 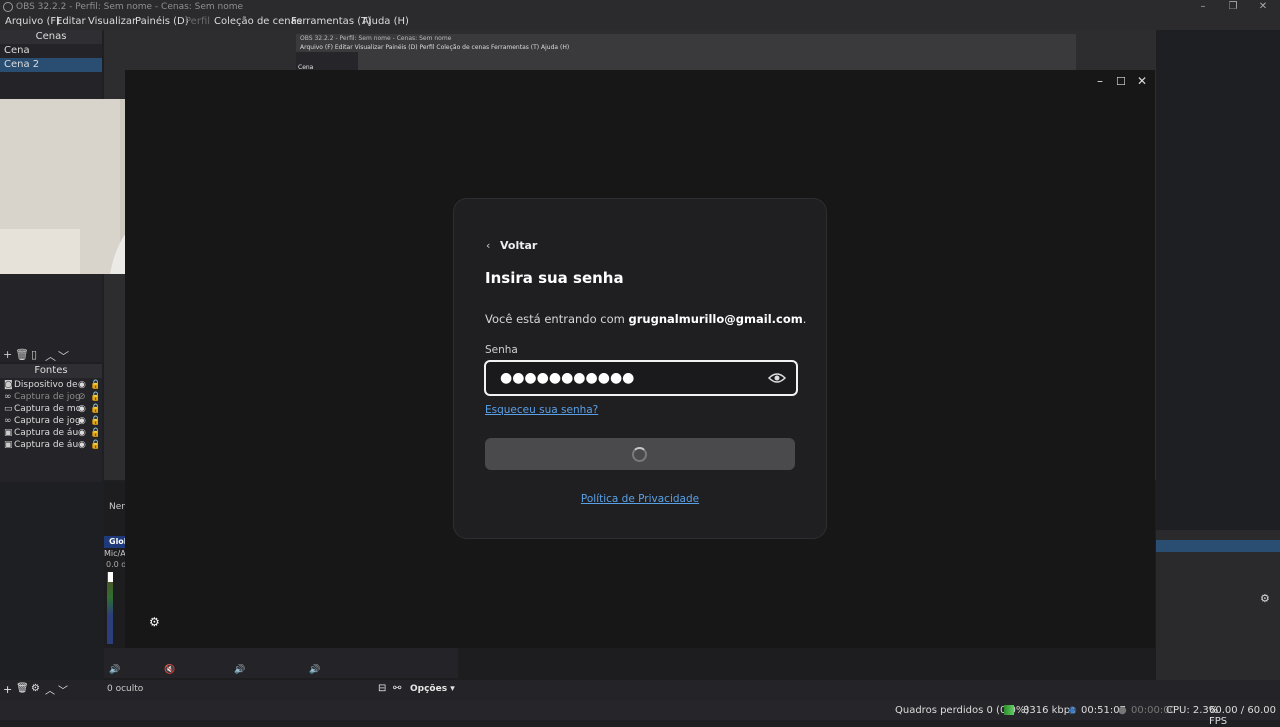 I want to click on menu-editar: Editar, so click(x=71, y=21).